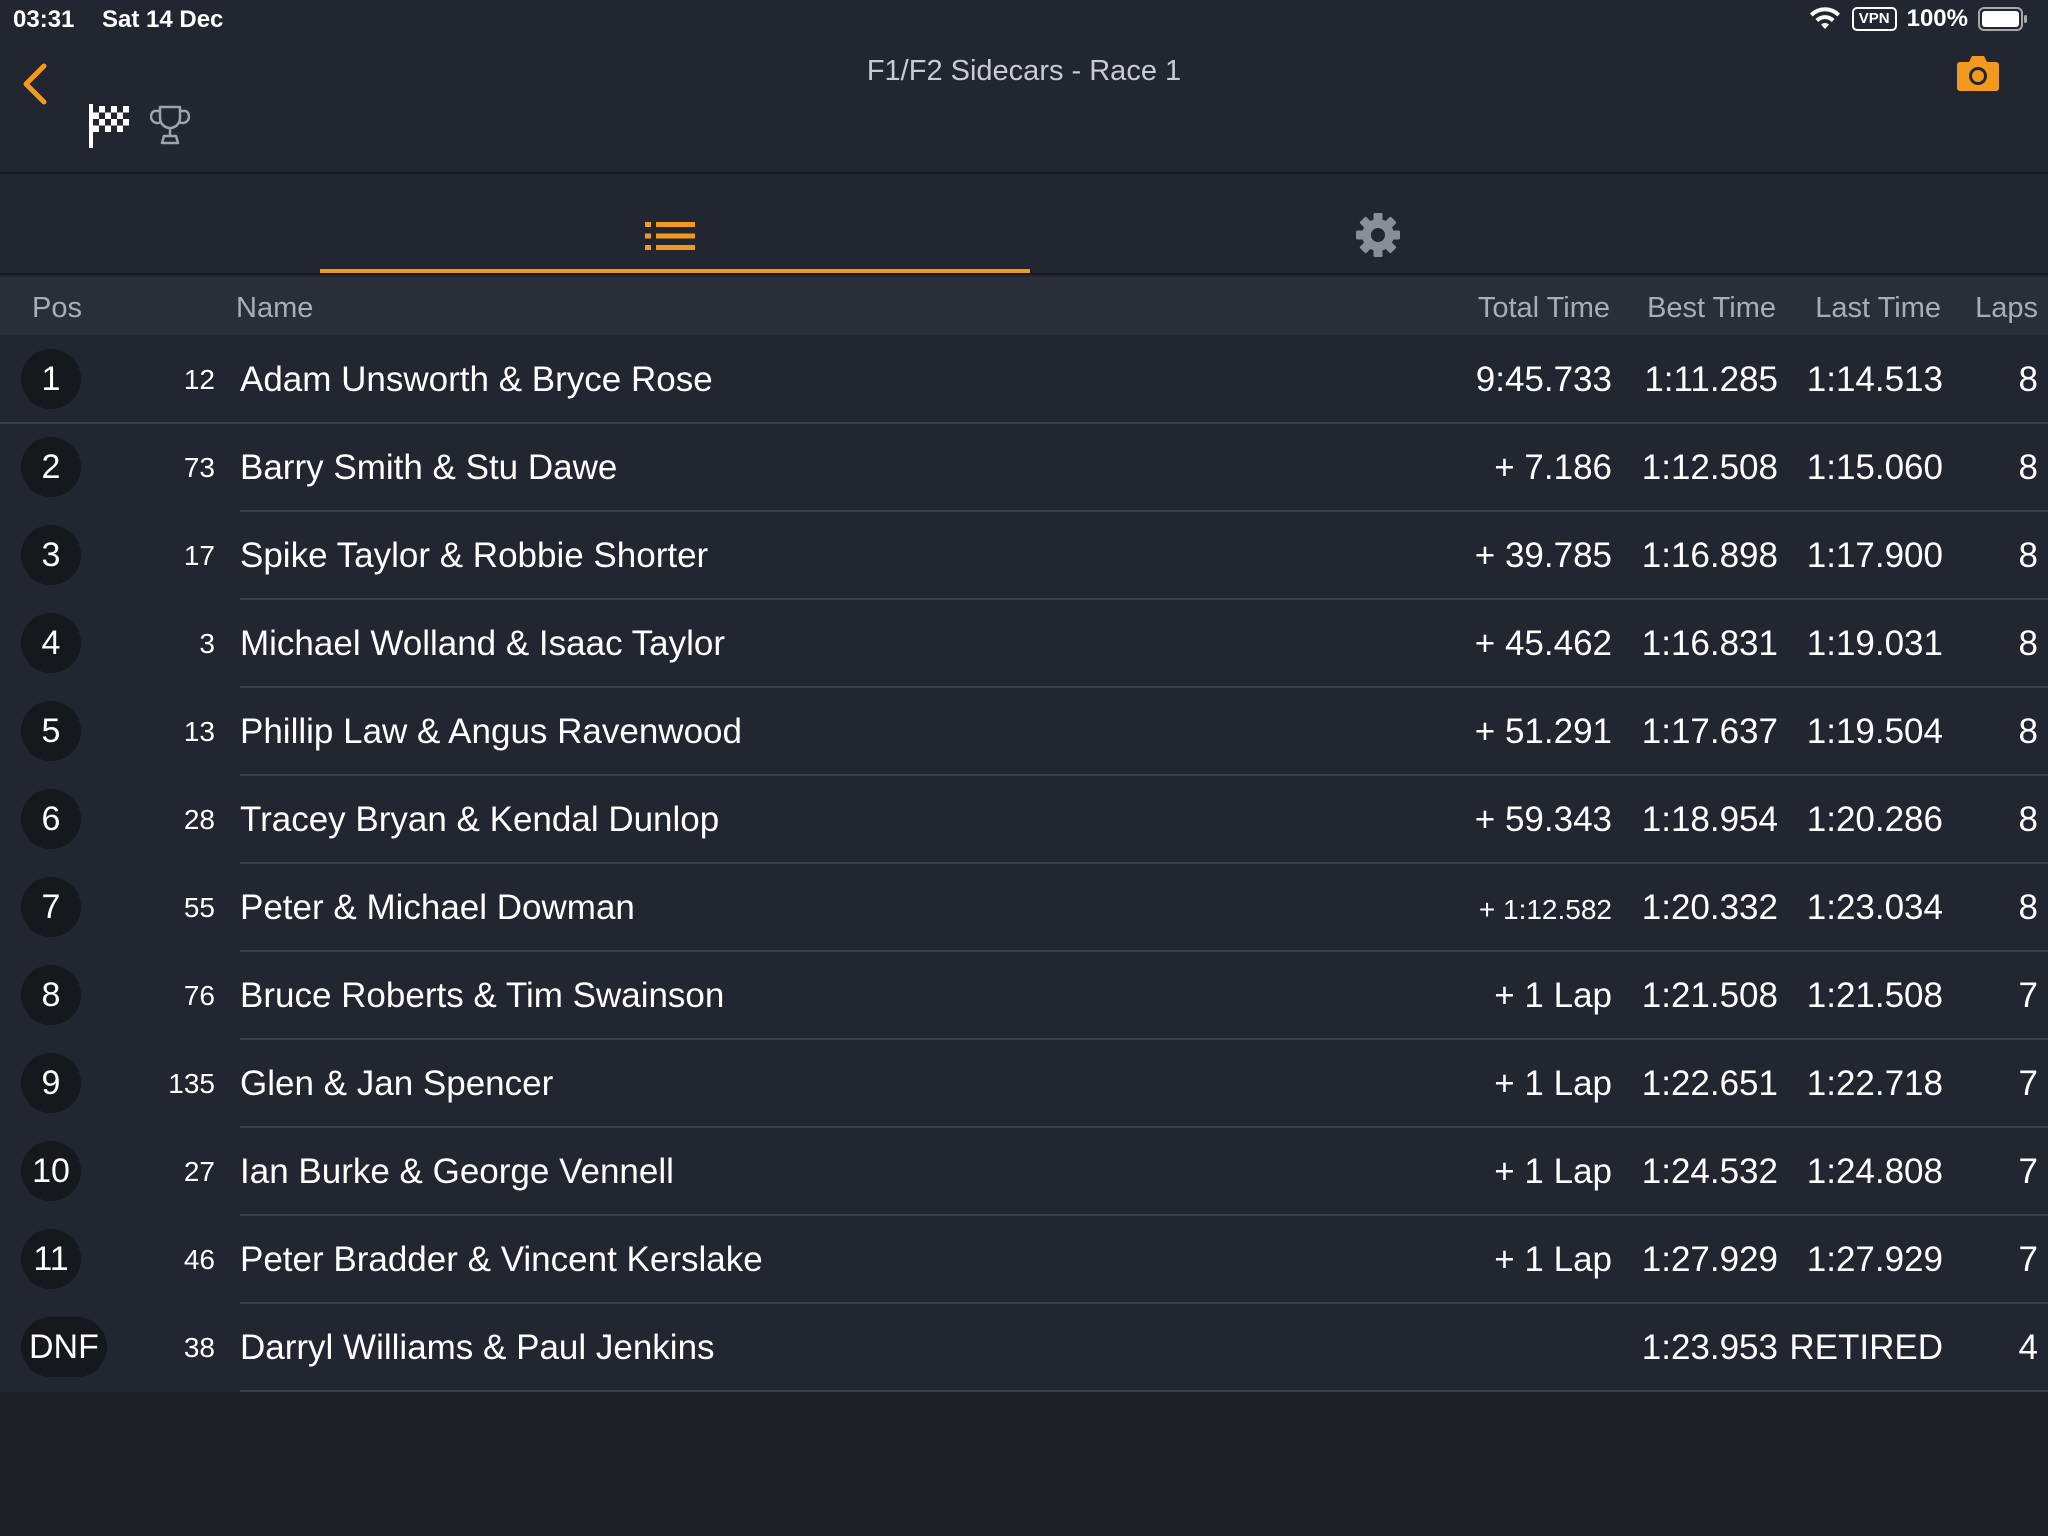 The width and height of the screenshot is (2048, 1536). I want to click on best-time: 1:20.332, so click(1709, 907).